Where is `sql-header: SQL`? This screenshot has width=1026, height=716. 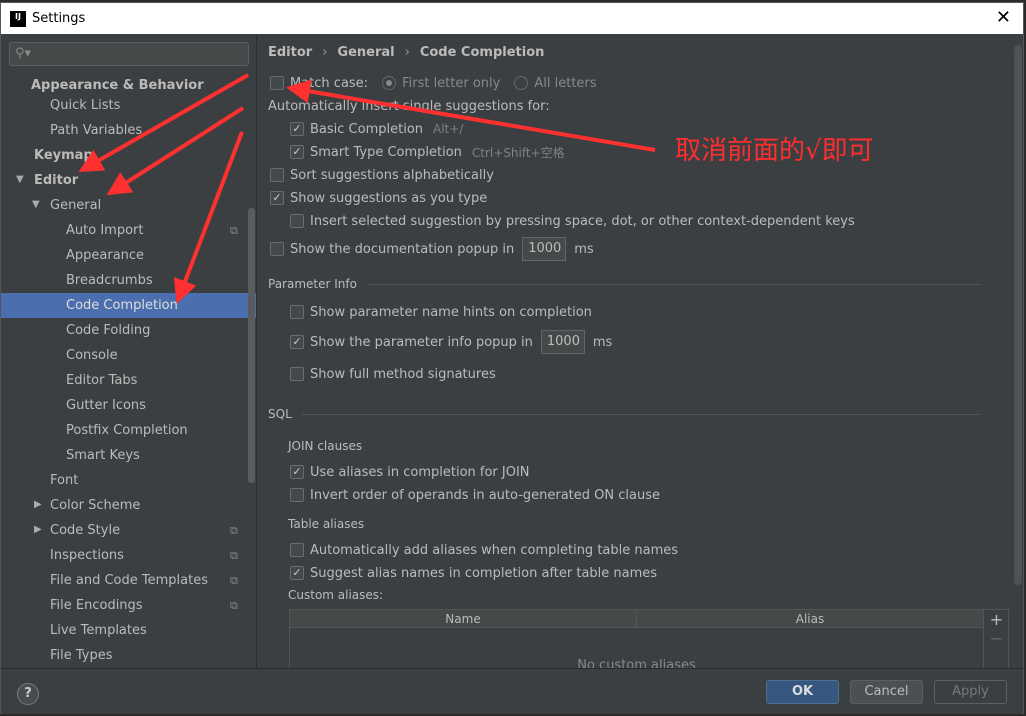 sql-header: SQL is located at coordinates (624, 414).